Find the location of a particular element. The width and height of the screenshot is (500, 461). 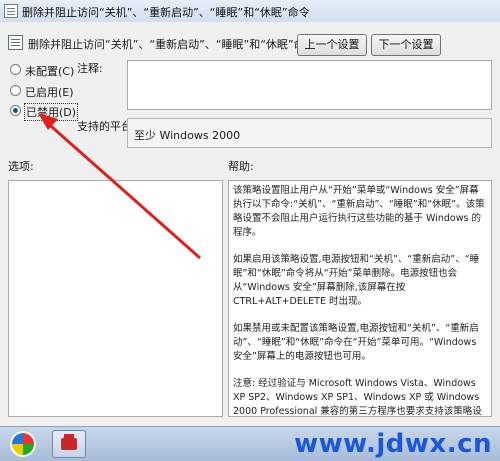

watermark: www.jdwx.cn is located at coordinates (393, 444).